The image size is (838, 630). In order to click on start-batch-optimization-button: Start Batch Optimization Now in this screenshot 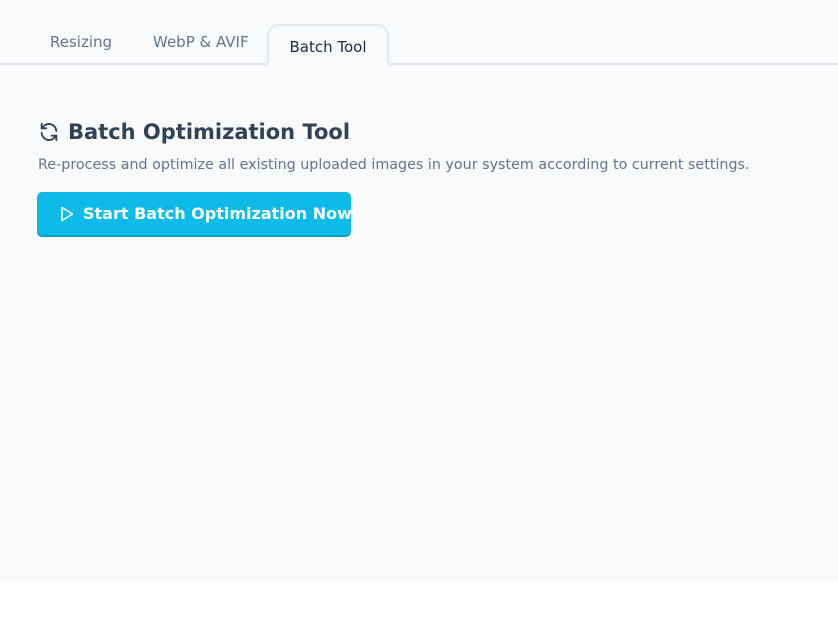, I will do `click(194, 213)`.